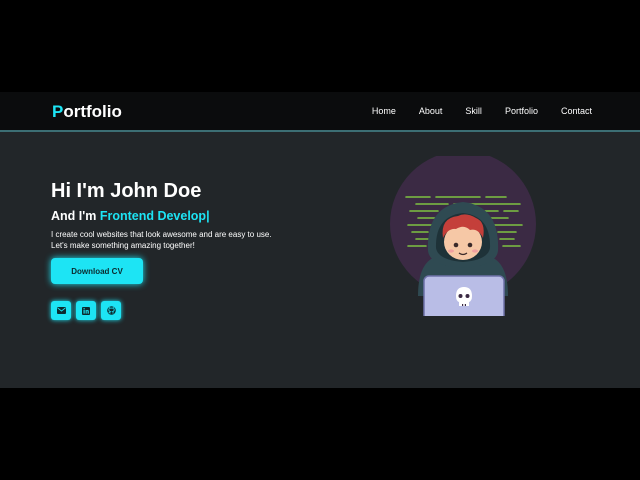 The height and width of the screenshot is (480, 640). I want to click on typed-role: Frontend Develop|, so click(154, 216).